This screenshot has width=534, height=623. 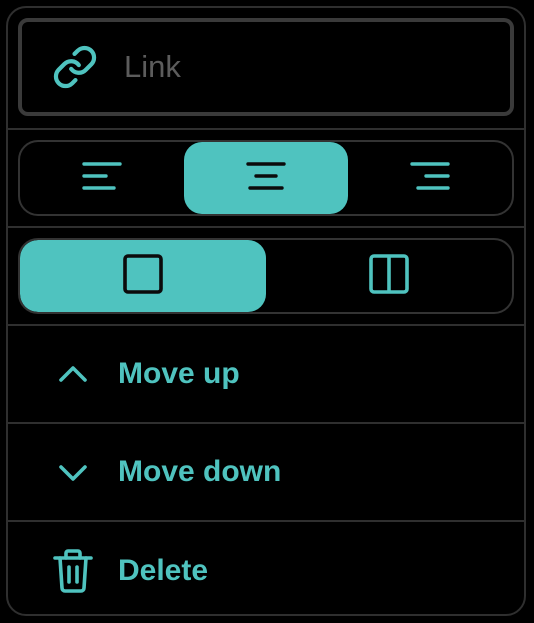 I want to click on layout-control, so click(x=266, y=276).